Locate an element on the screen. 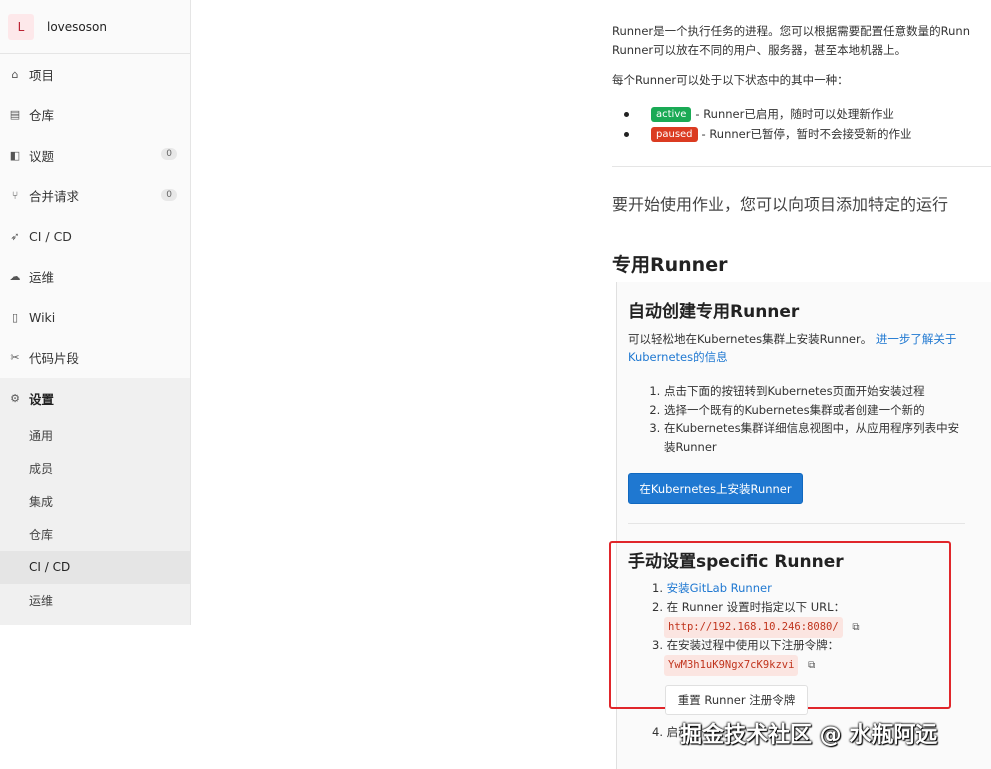 The width and height of the screenshot is (991, 769). settings-submenu: 通用 成员 集成 仓库 CI / CD 运维 is located at coordinates (95, 521).